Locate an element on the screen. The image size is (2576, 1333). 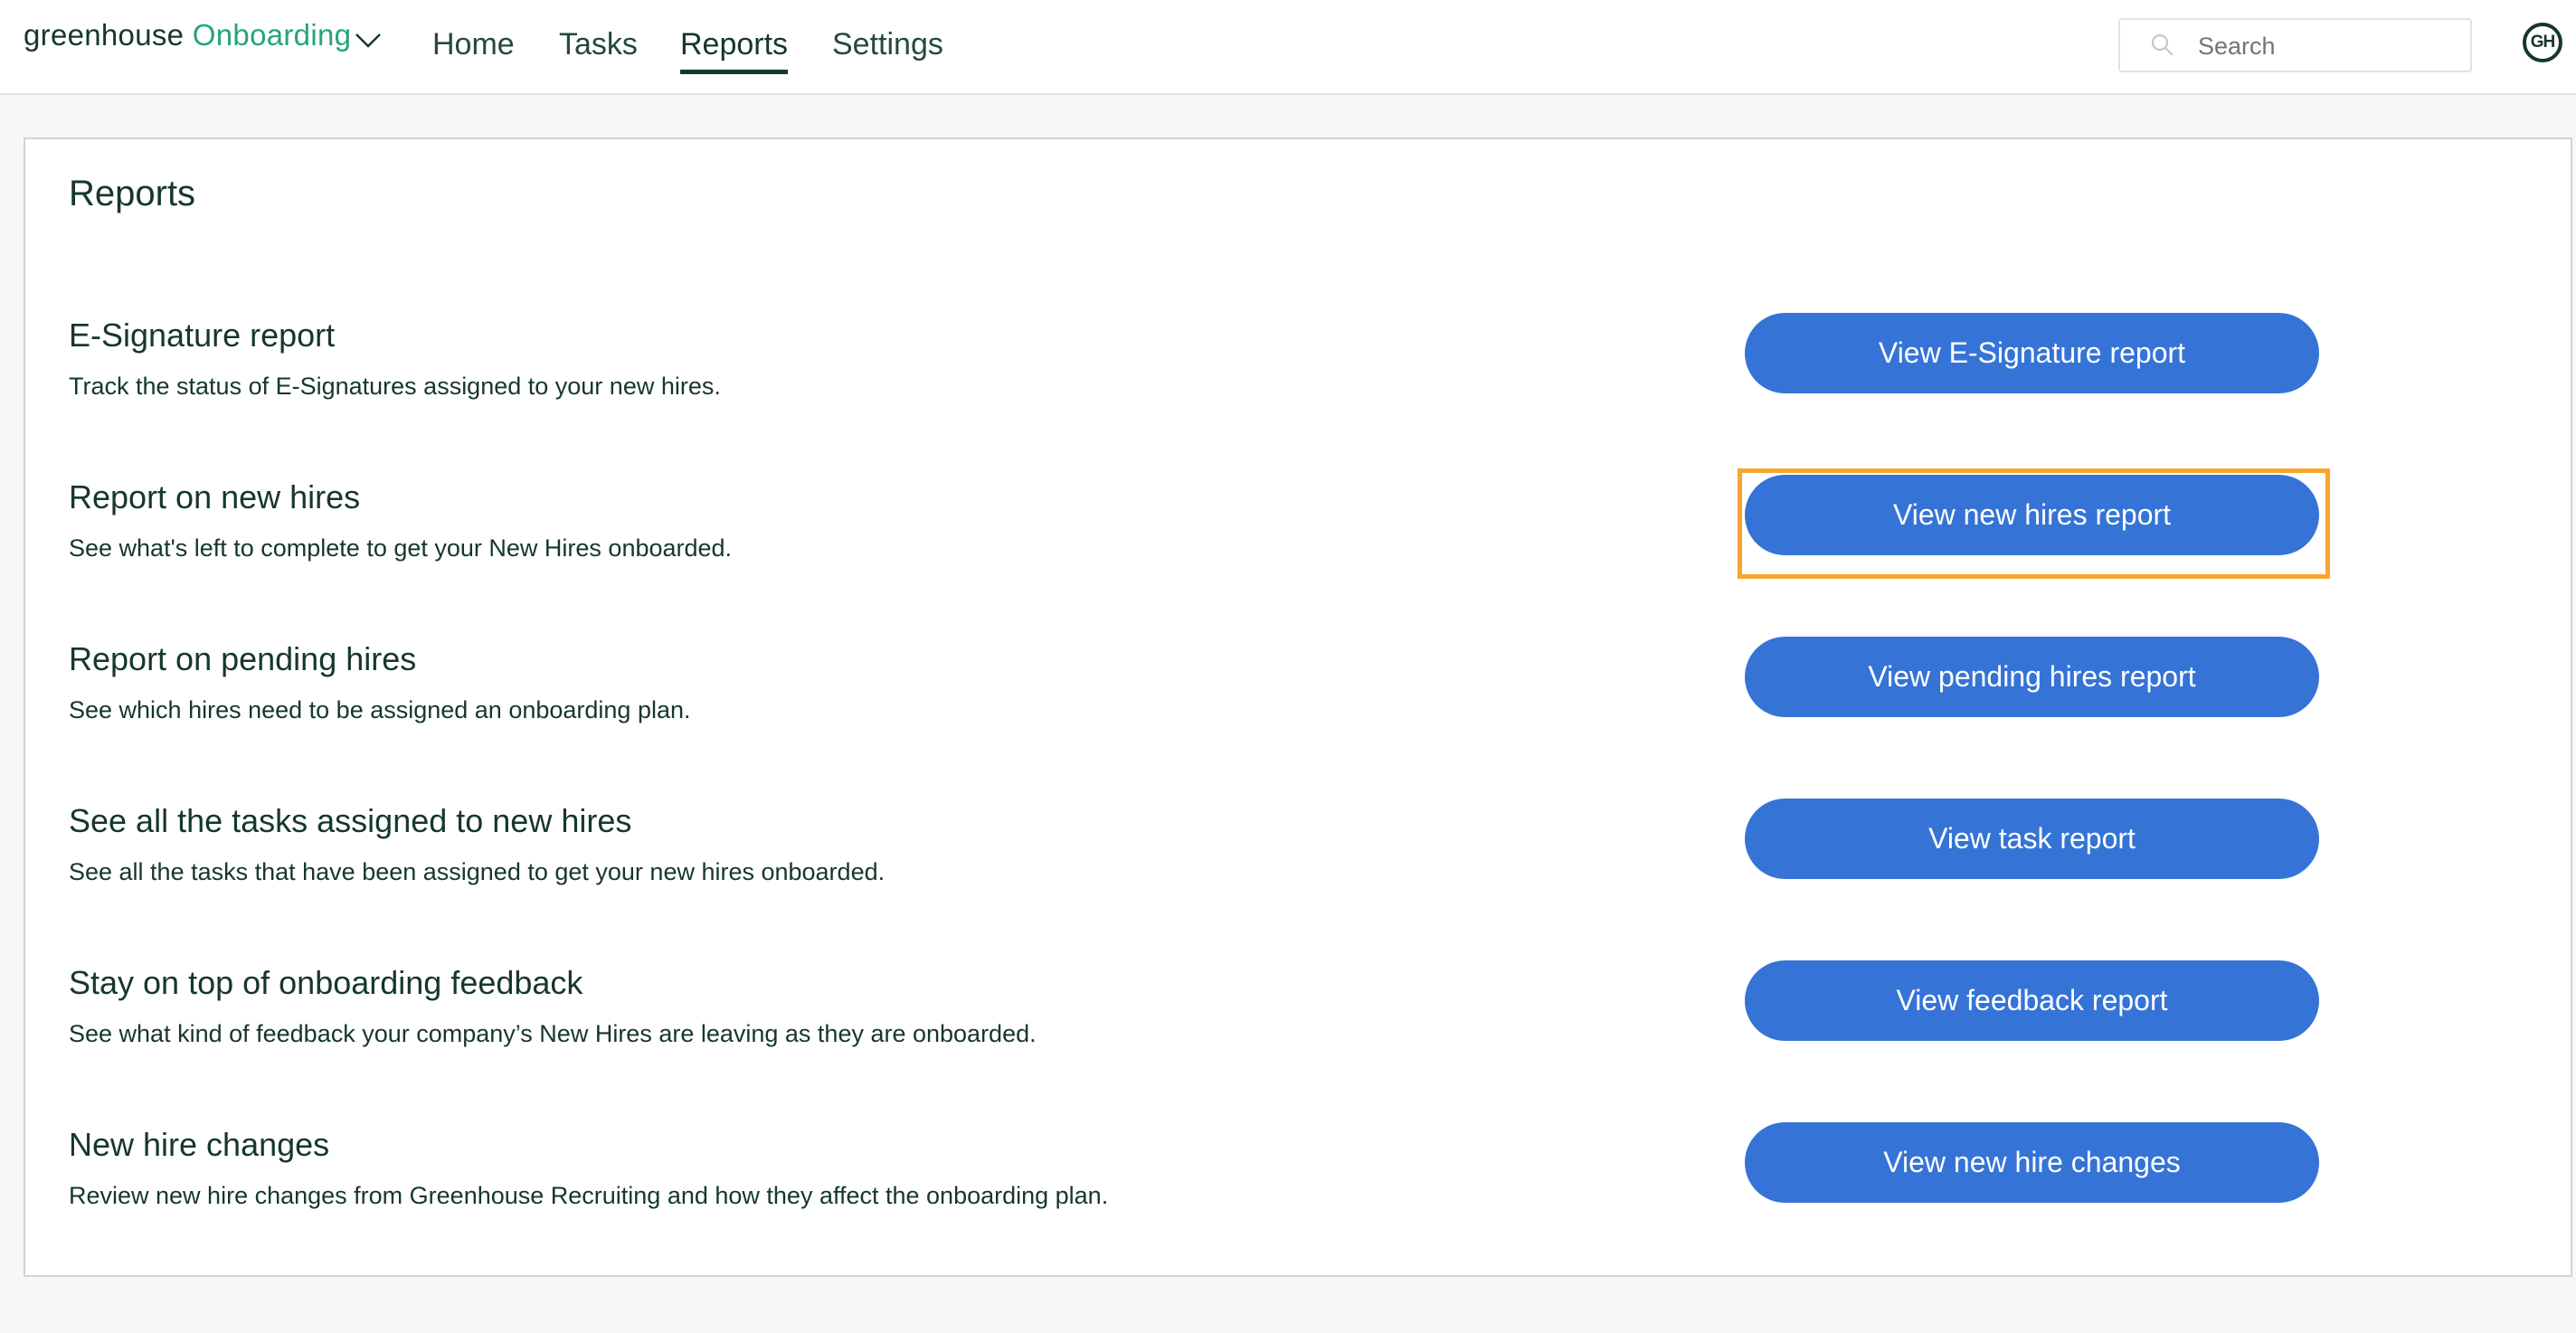
nav-settings: Settings is located at coordinates (888, 46).